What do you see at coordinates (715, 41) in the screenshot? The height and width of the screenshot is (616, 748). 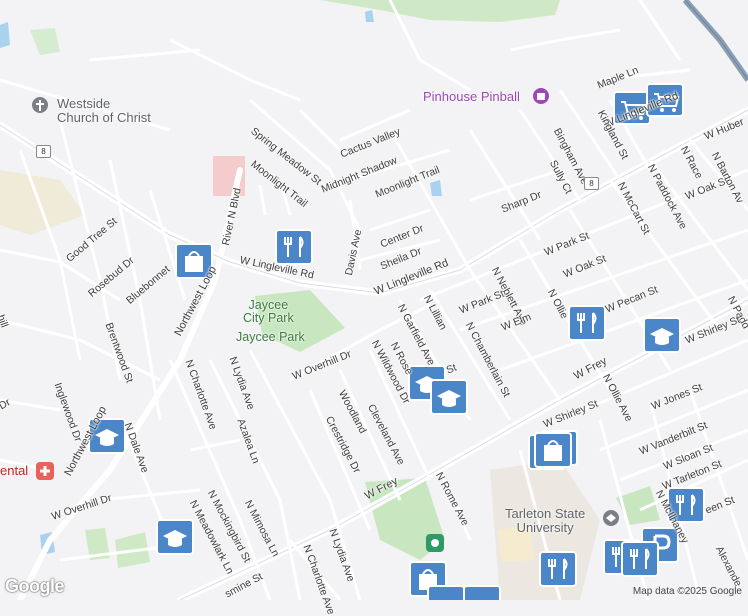 I see `highway` at bounding box center [715, 41].